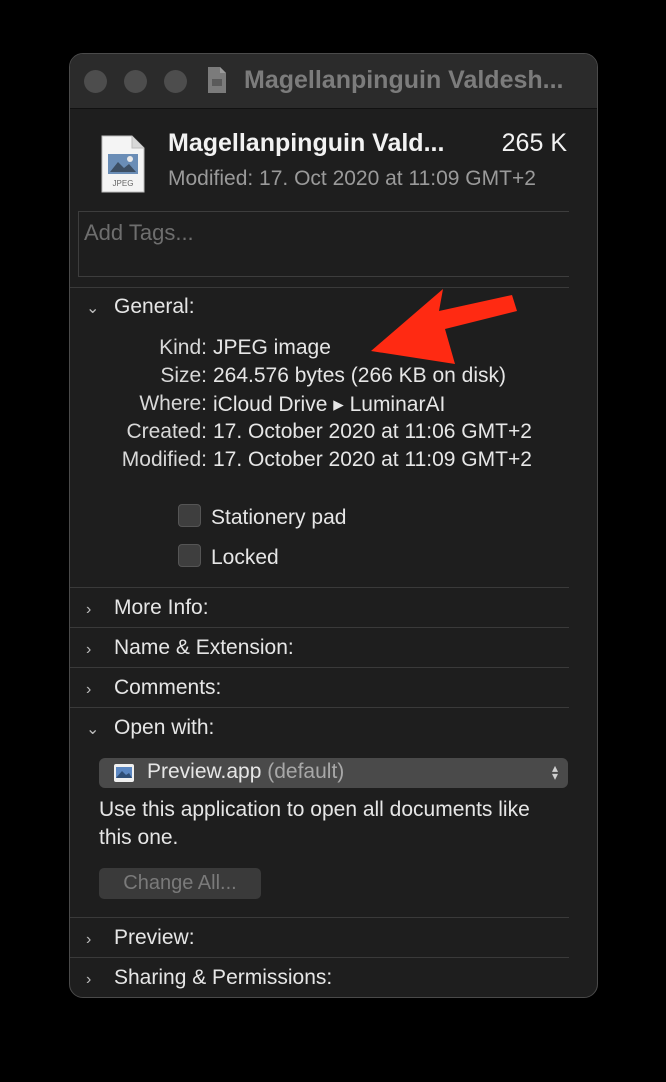 This screenshot has height=1082, width=666. What do you see at coordinates (360, 375) in the screenshot?
I see `size-value: 264.576 bytes (266 KB on disk)` at bounding box center [360, 375].